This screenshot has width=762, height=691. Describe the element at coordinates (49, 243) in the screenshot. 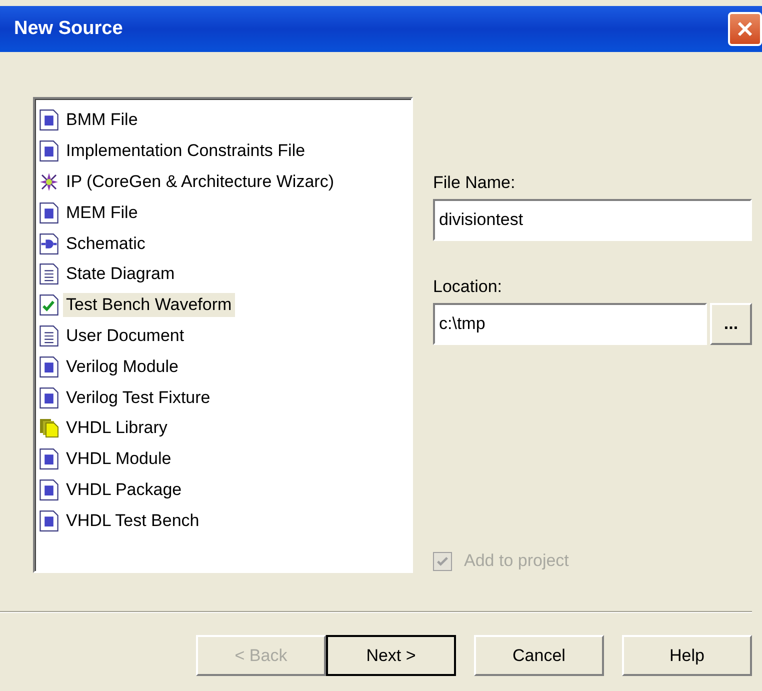

I see `schematic-icon` at that location.